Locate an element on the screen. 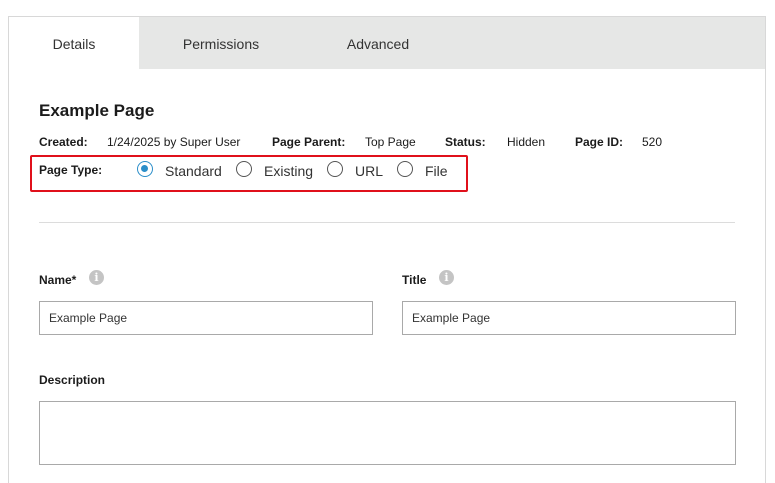 This screenshot has height=483, width=775. created-value: 1/24/2025 by Super User is located at coordinates (174, 142).